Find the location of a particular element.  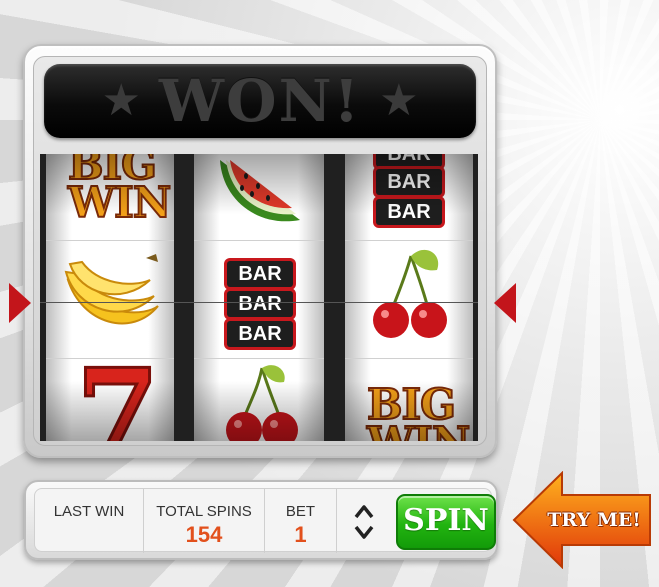

bet-stepper-cell is located at coordinates (363, 521).